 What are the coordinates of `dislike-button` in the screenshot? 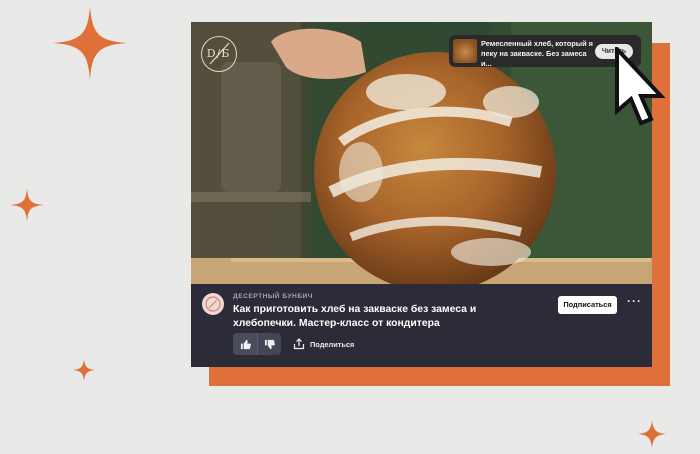 It's located at (269, 344).